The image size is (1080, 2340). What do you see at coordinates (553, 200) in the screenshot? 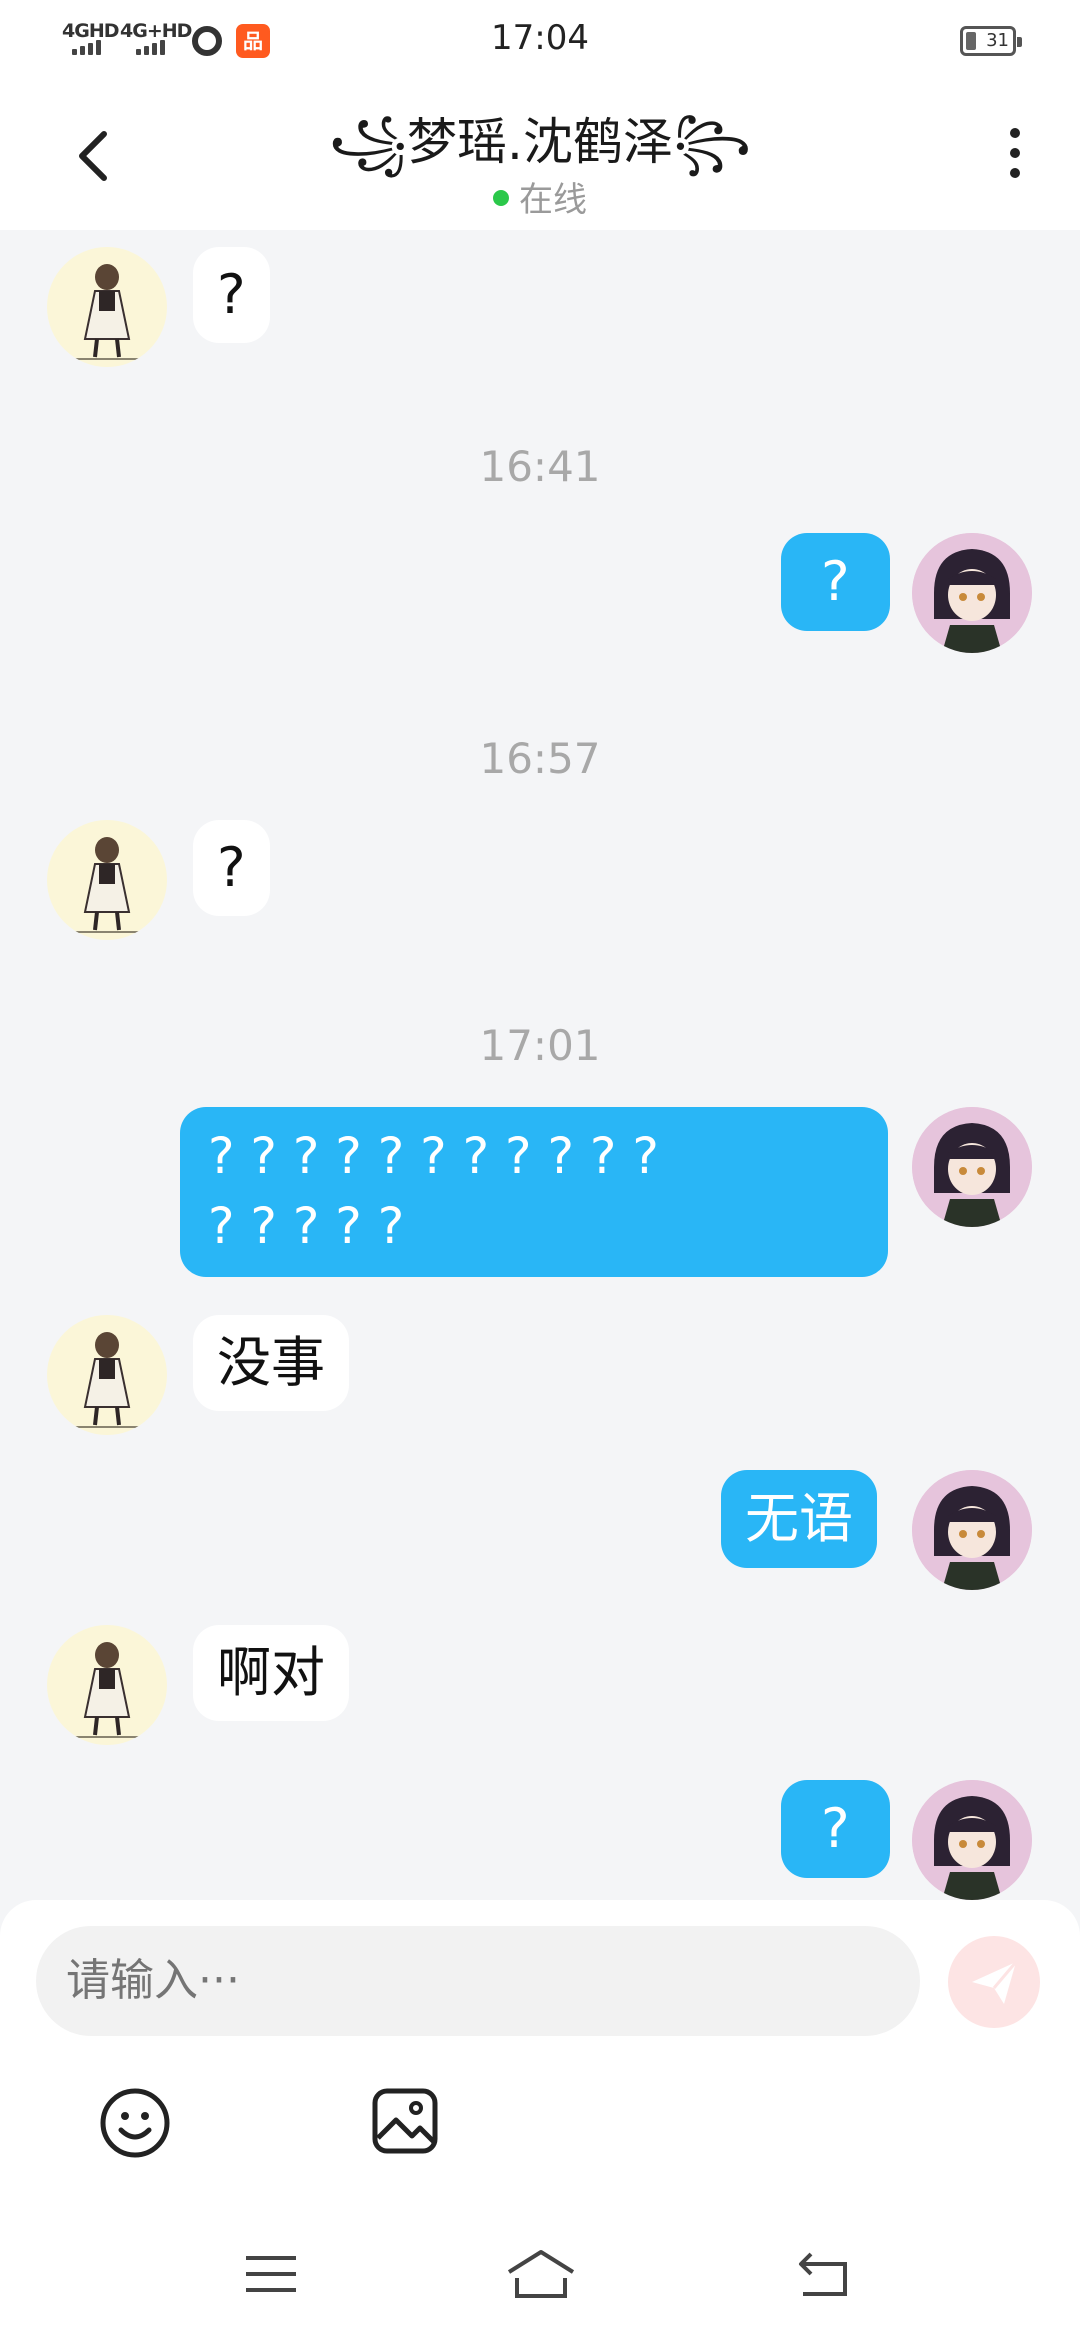
I see `online-status-label: 在线` at bounding box center [553, 200].